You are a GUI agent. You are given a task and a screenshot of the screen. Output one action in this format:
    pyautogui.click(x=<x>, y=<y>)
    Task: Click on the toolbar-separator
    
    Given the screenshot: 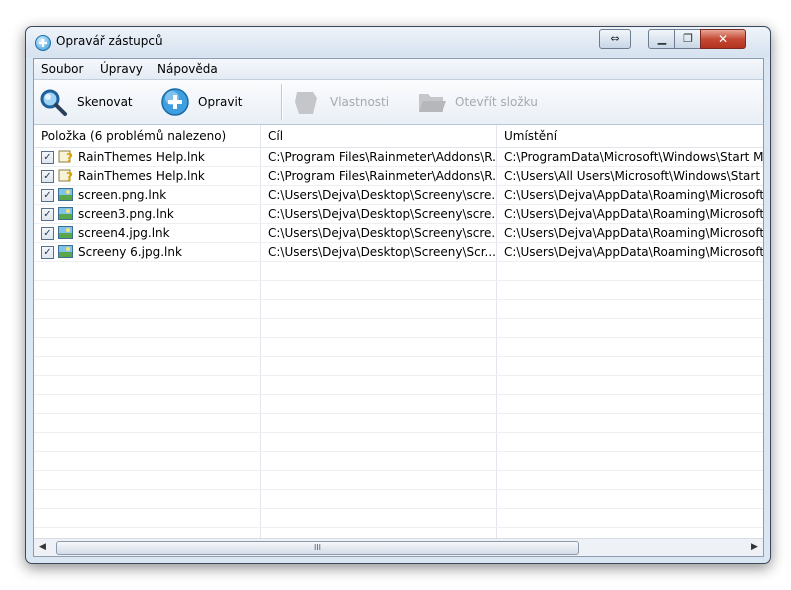 What is the action you would take?
    pyautogui.click(x=282, y=102)
    